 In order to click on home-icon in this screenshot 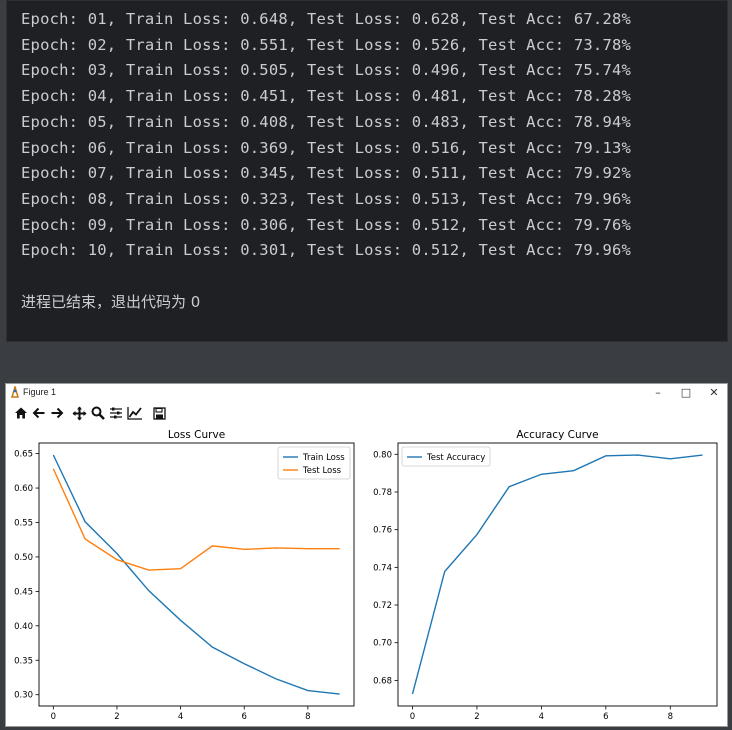, I will do `click(21, 413)`.